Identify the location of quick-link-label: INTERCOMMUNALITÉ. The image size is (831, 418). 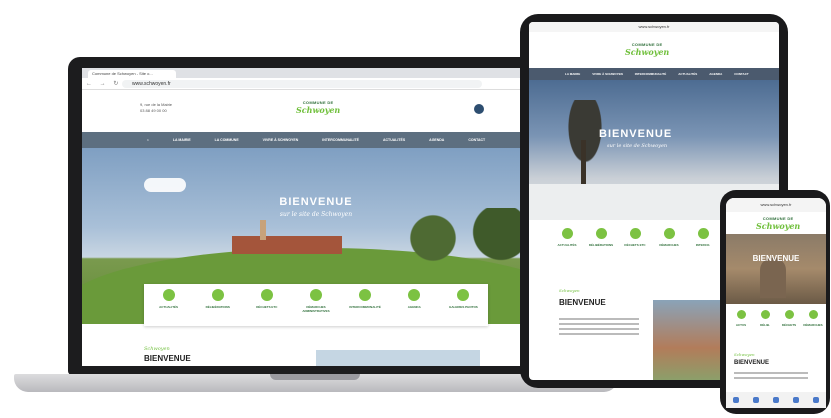
(365, 307).